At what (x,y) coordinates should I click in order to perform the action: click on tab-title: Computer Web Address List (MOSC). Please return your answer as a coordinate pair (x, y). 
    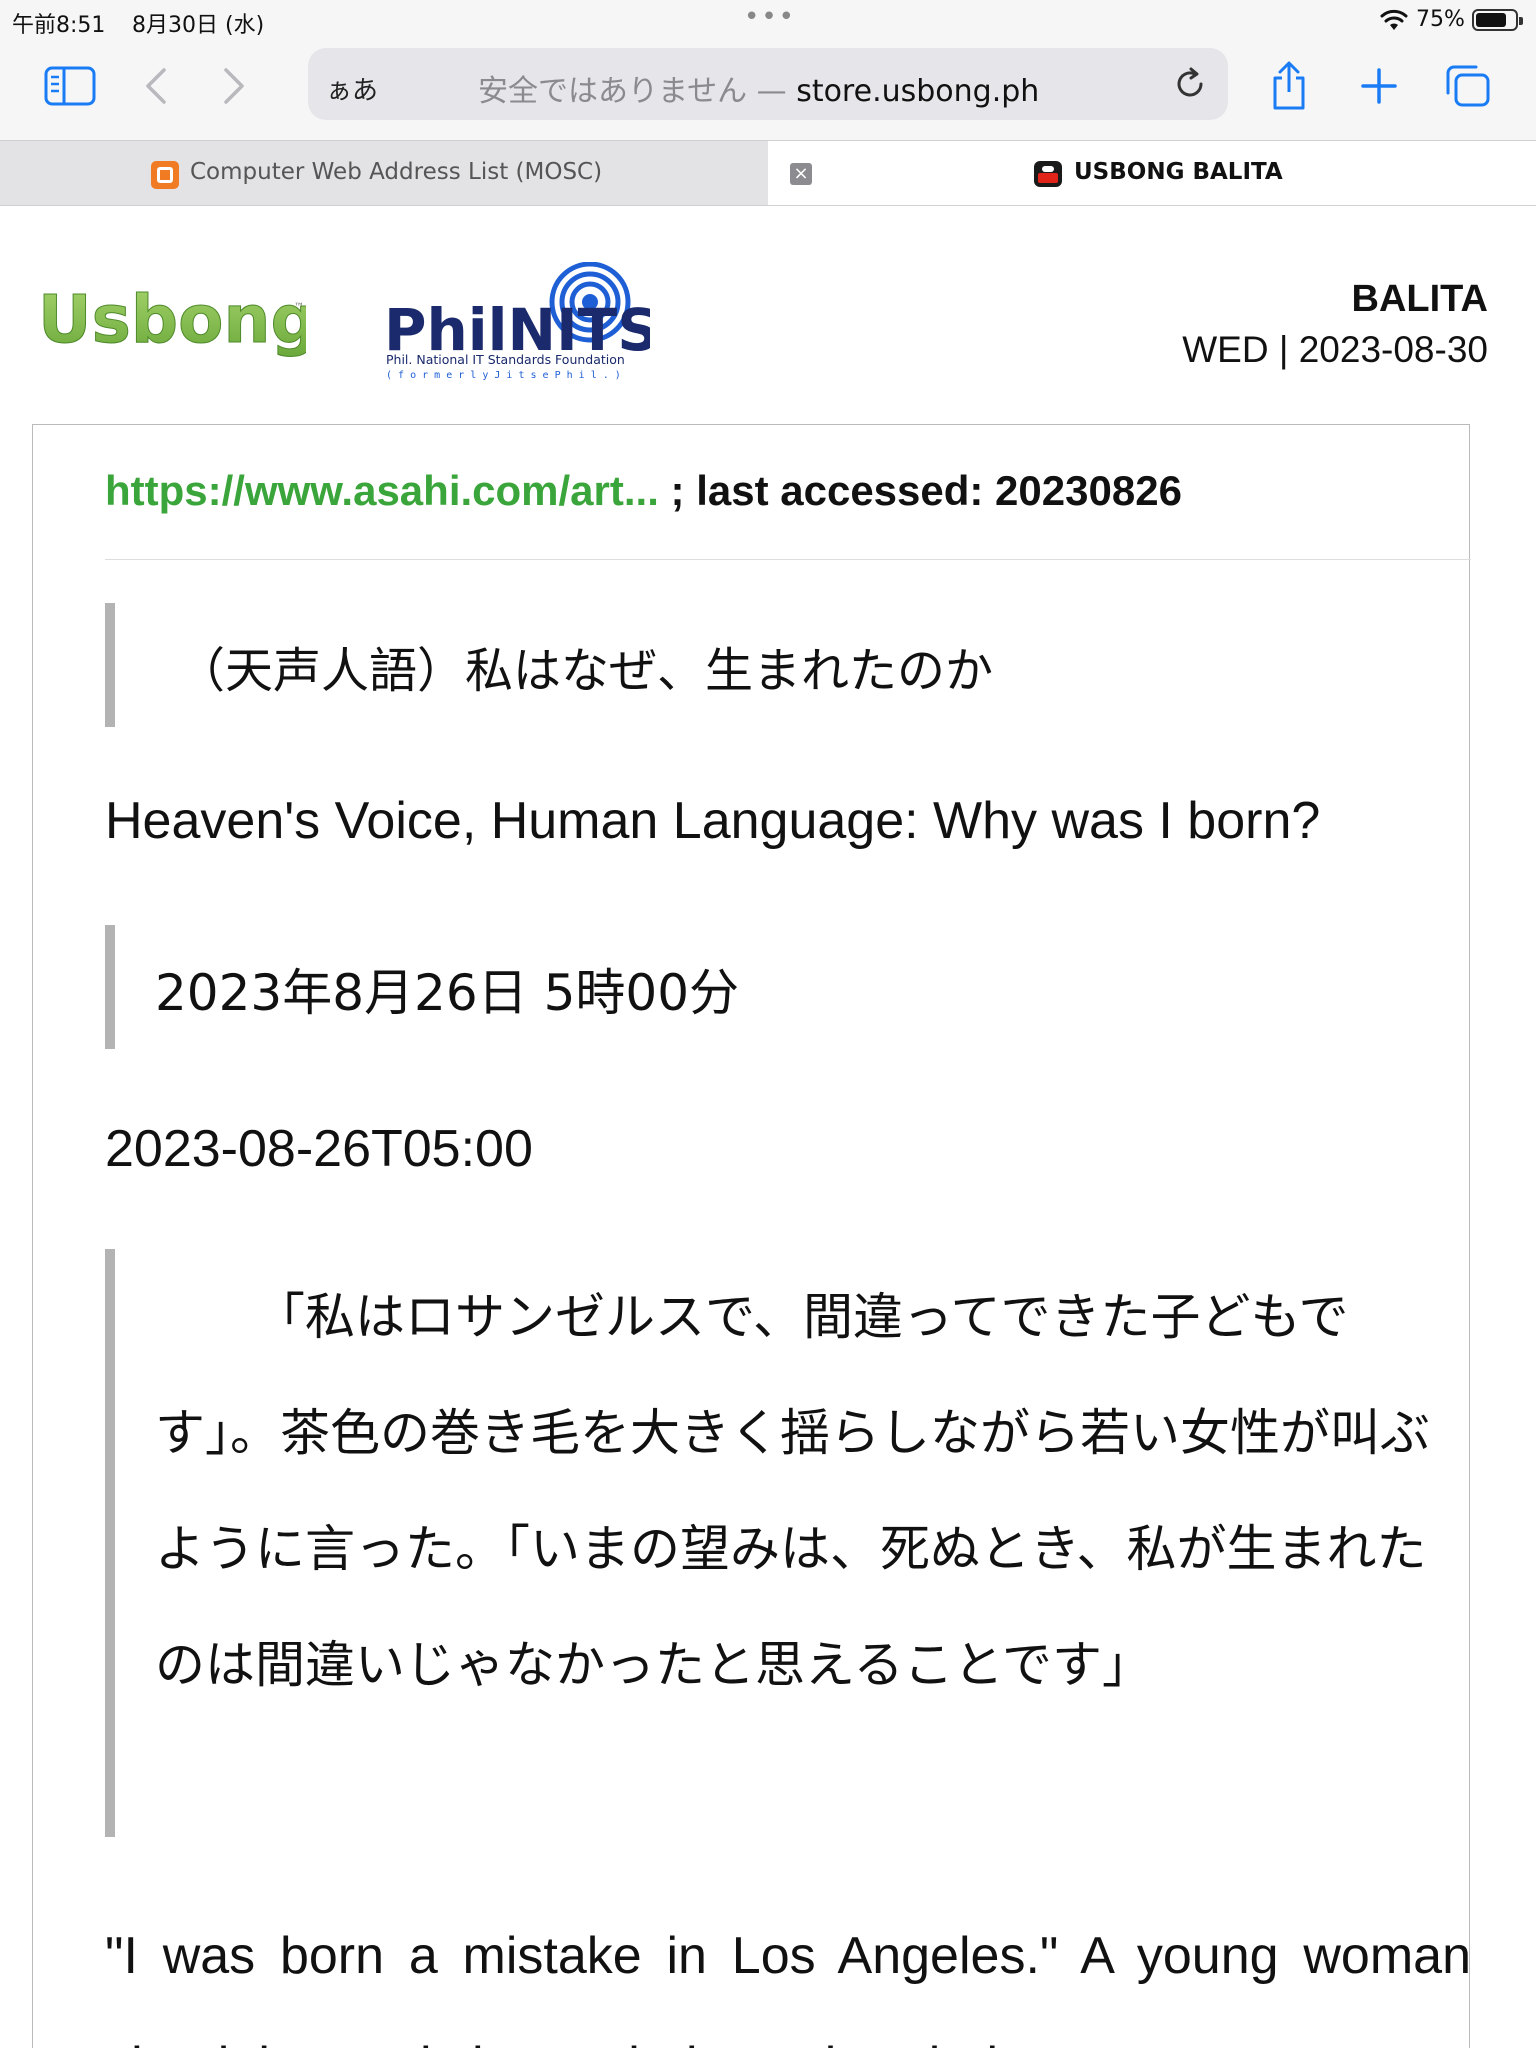
    Looking at the image, I should click on (396, 172).